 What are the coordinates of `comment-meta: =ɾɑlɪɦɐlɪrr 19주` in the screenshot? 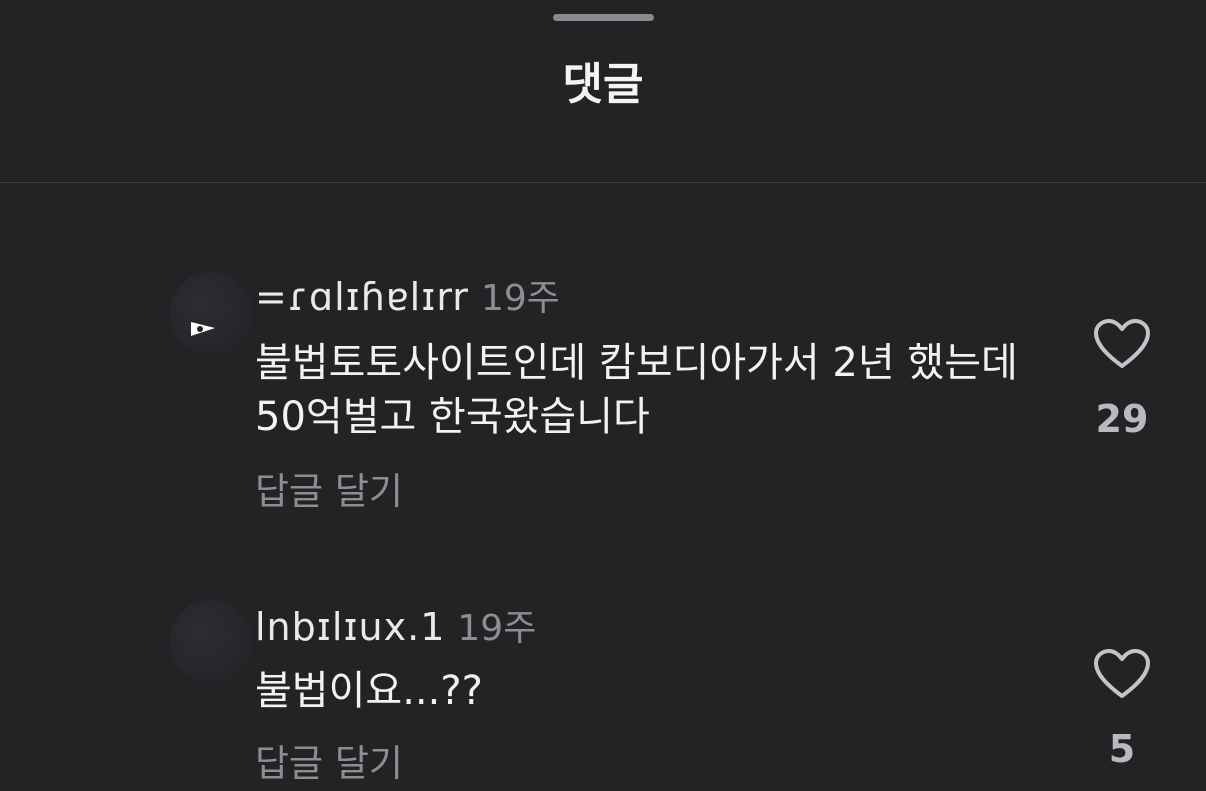 It's located at (407, 301).